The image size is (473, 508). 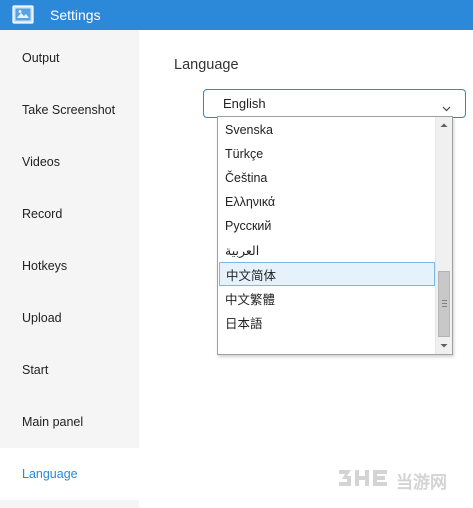 I want to click on language-option-label: Čeština, so click(x=246, y=178).